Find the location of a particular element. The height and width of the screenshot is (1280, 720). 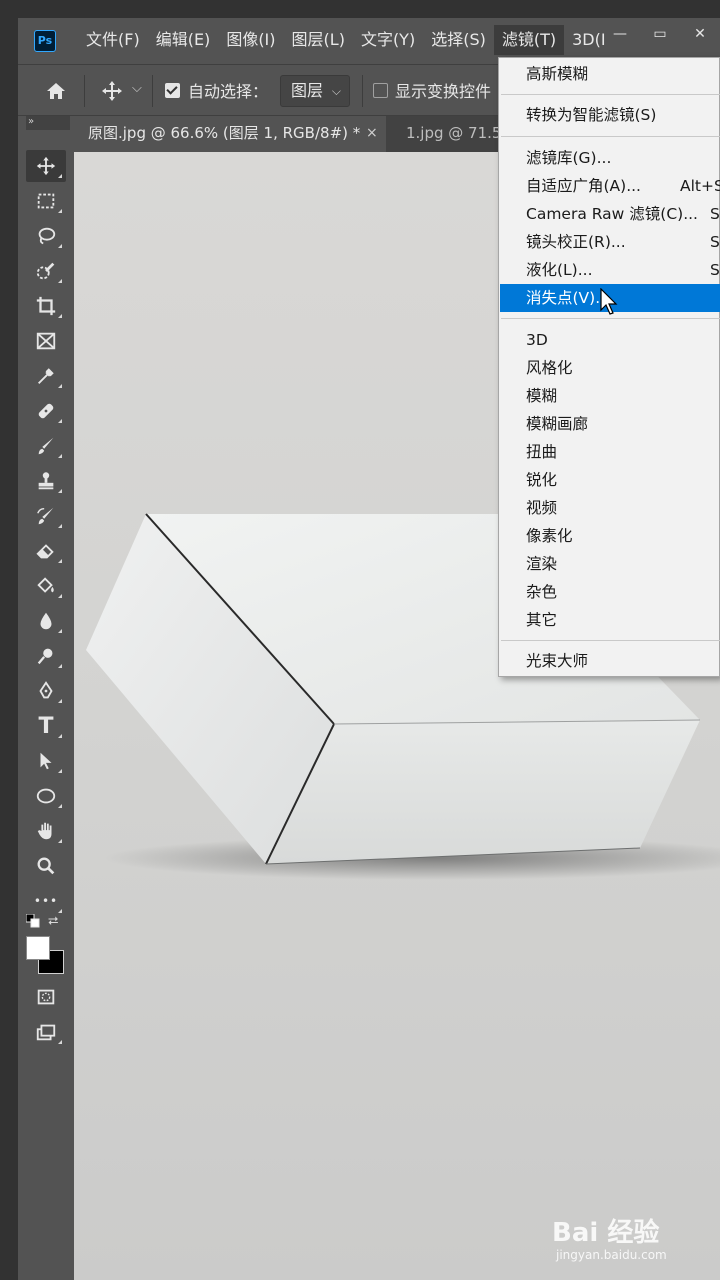

move-tool is located at coordinates (46, 166).